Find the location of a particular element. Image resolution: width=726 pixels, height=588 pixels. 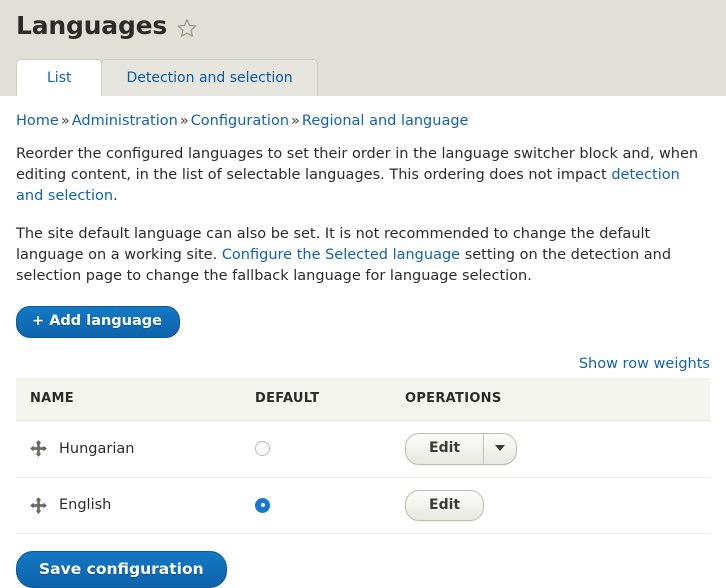

primary-tabs: List Detection and selection is located at coordinates (167, 77).